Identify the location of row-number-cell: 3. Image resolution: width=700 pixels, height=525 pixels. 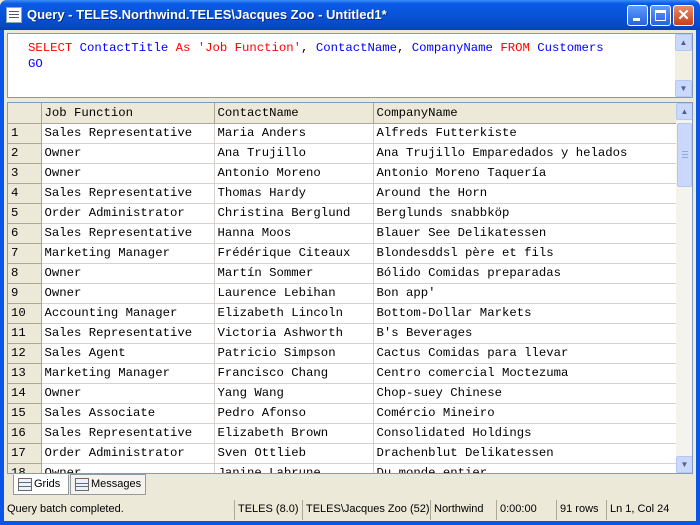
(25, 173).